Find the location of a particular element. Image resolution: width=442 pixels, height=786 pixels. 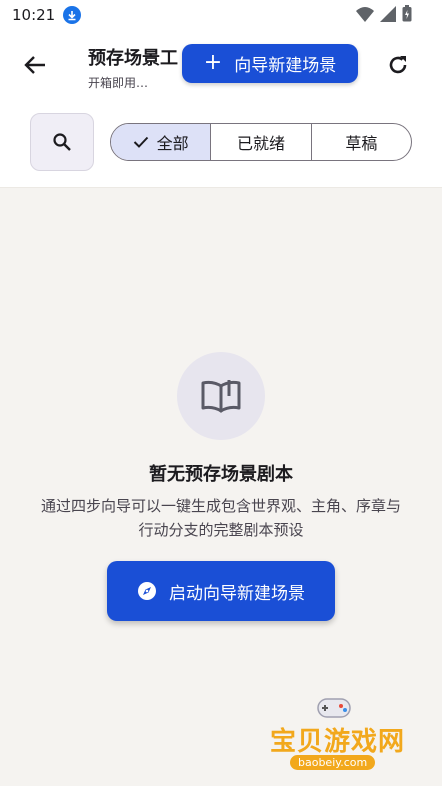

watermark-logo: 宝贝游戏网 baobeiy.com is located at coordinates (337, 735).